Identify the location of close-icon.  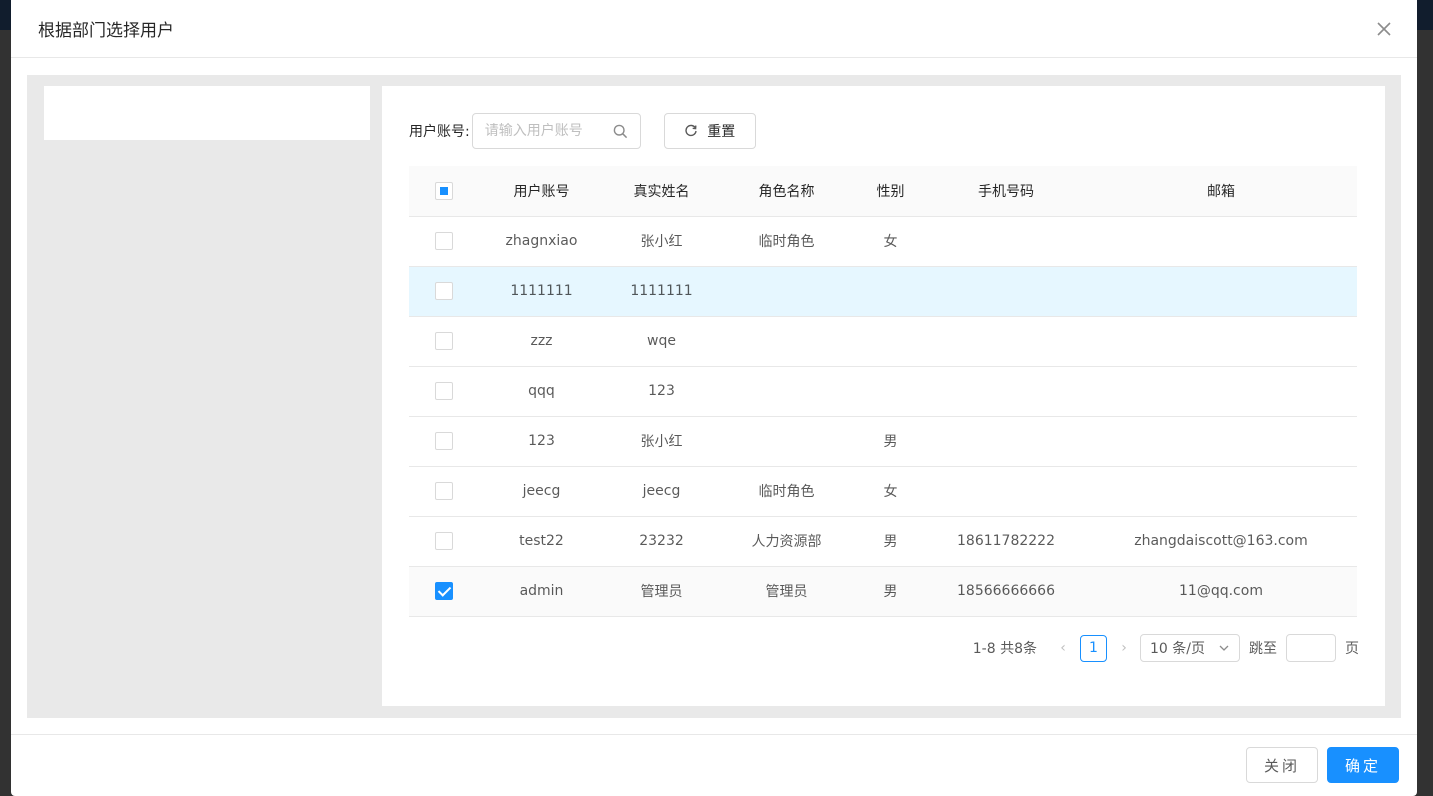
(1384, 29).